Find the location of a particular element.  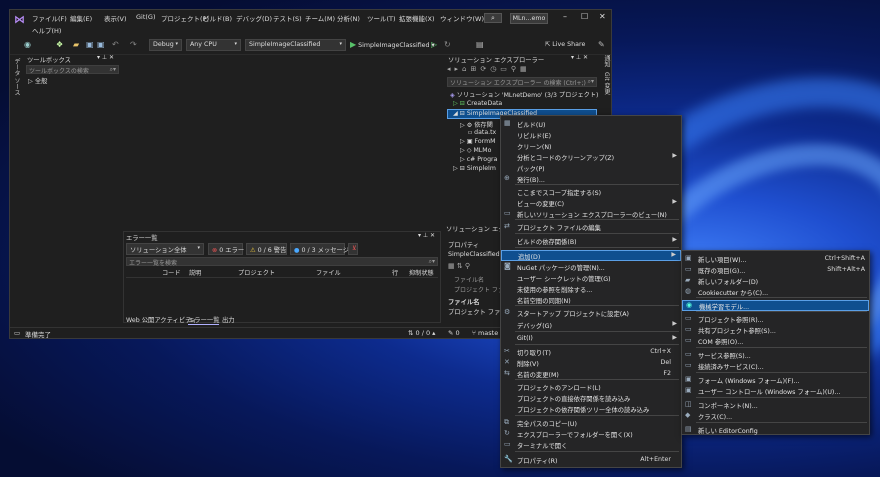

live-share-button: ⇱ Live Share is located at coordinates (565, 44).